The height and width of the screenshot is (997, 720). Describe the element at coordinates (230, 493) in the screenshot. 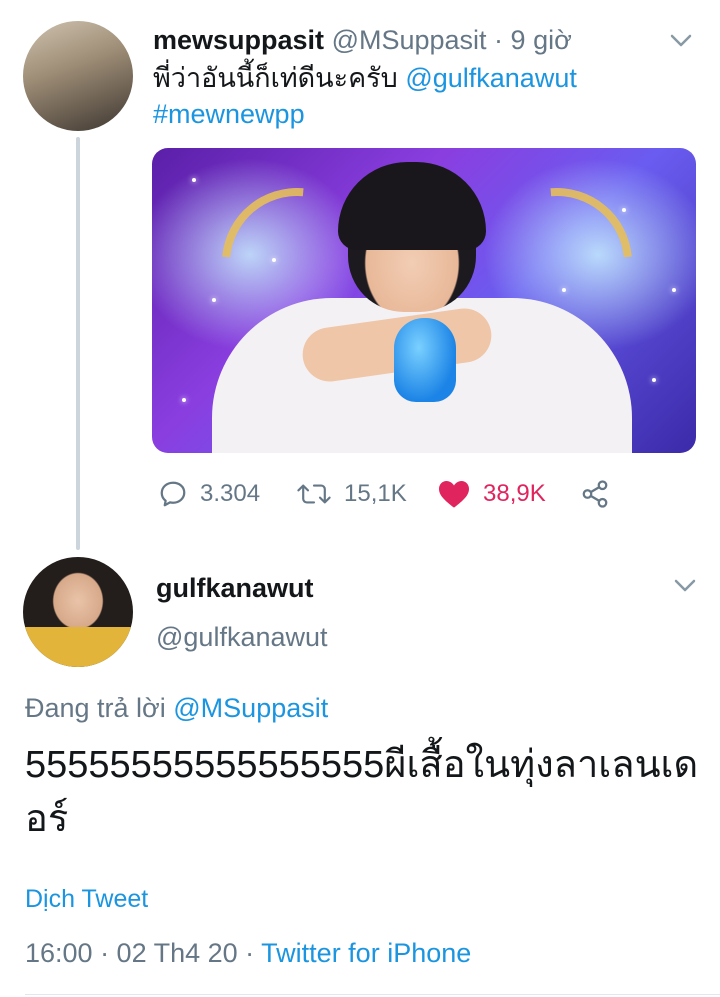

I see `reply-count: 3.304` at that location.